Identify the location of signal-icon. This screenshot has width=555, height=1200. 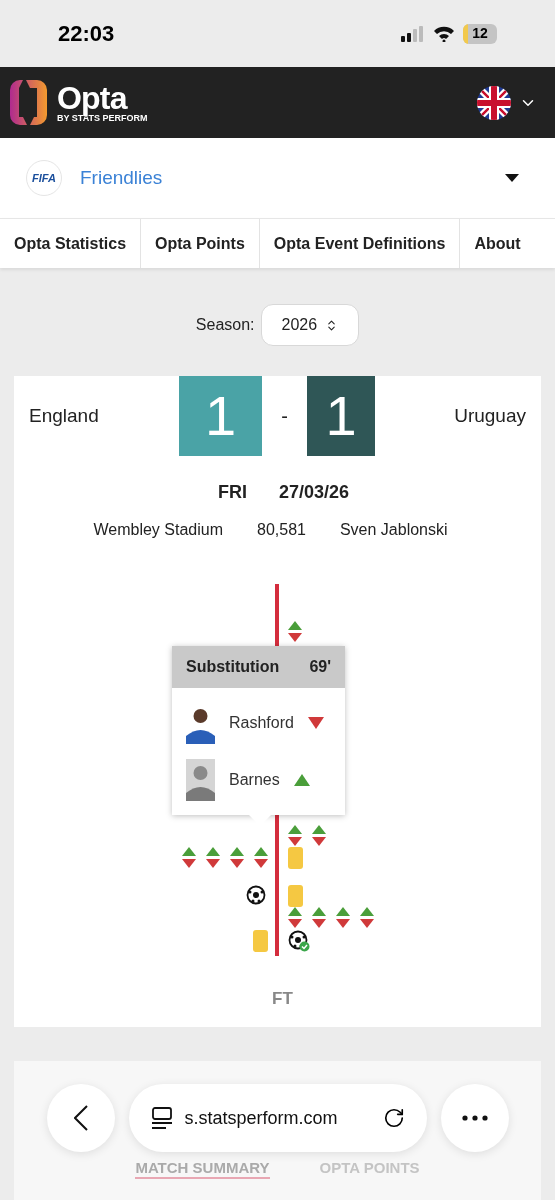
(413, 33).